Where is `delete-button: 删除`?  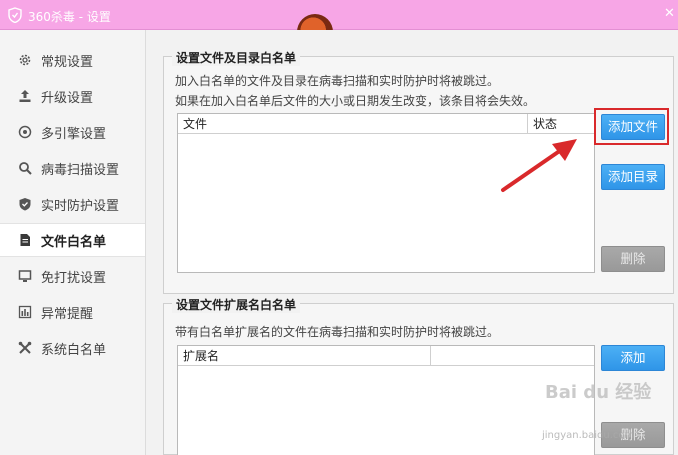 delete-button: 删除 is located at coordinates (633, 259).